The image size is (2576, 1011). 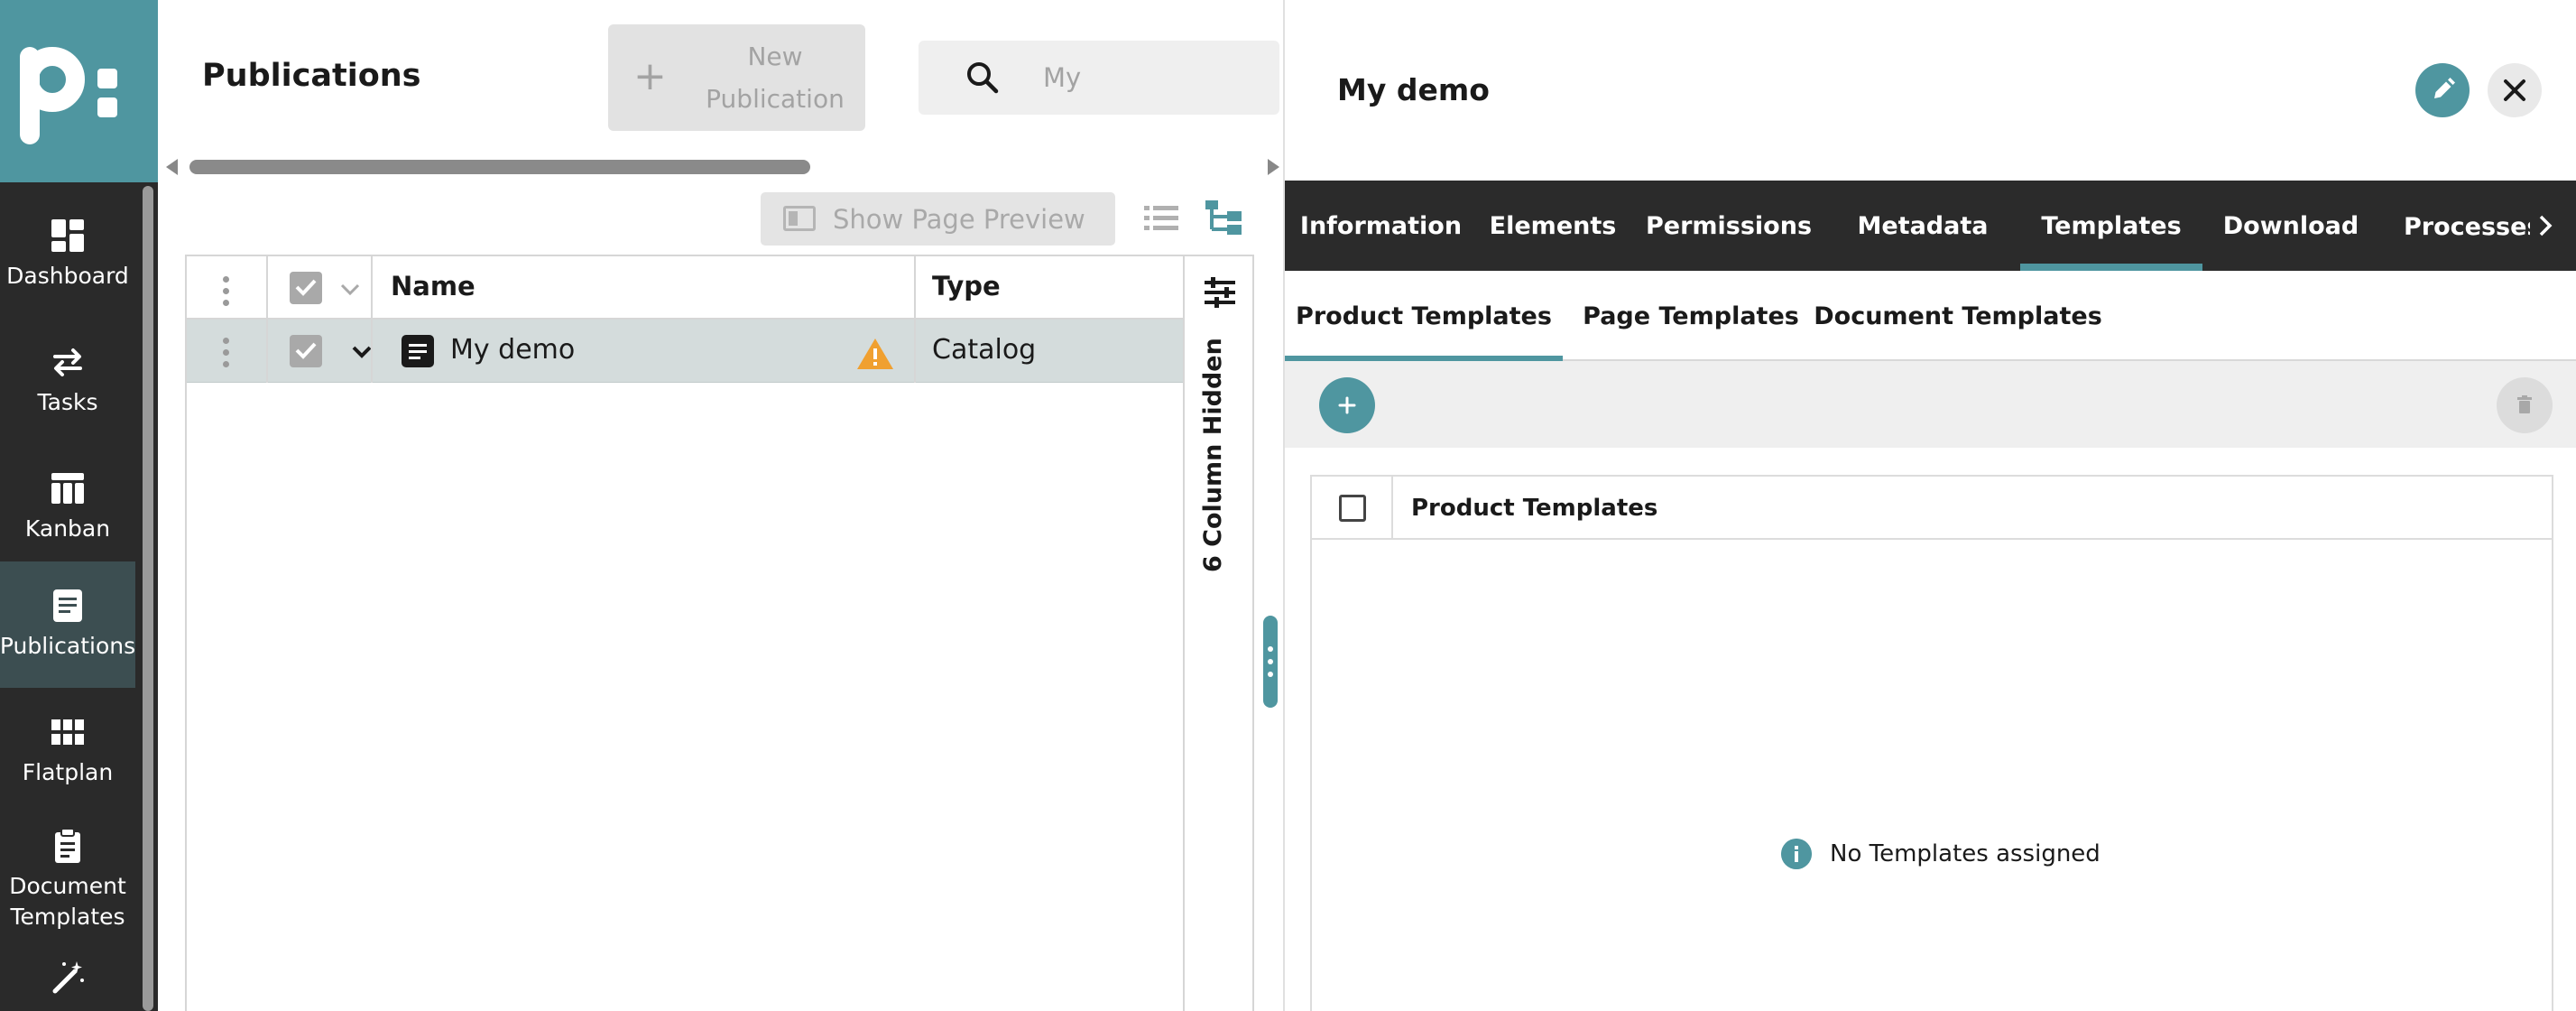 What do you see at coordinates (1958, 316) in the screenshot?
I see `subtab-document-templates: Document Templates` at bounding box center [1958, 316].